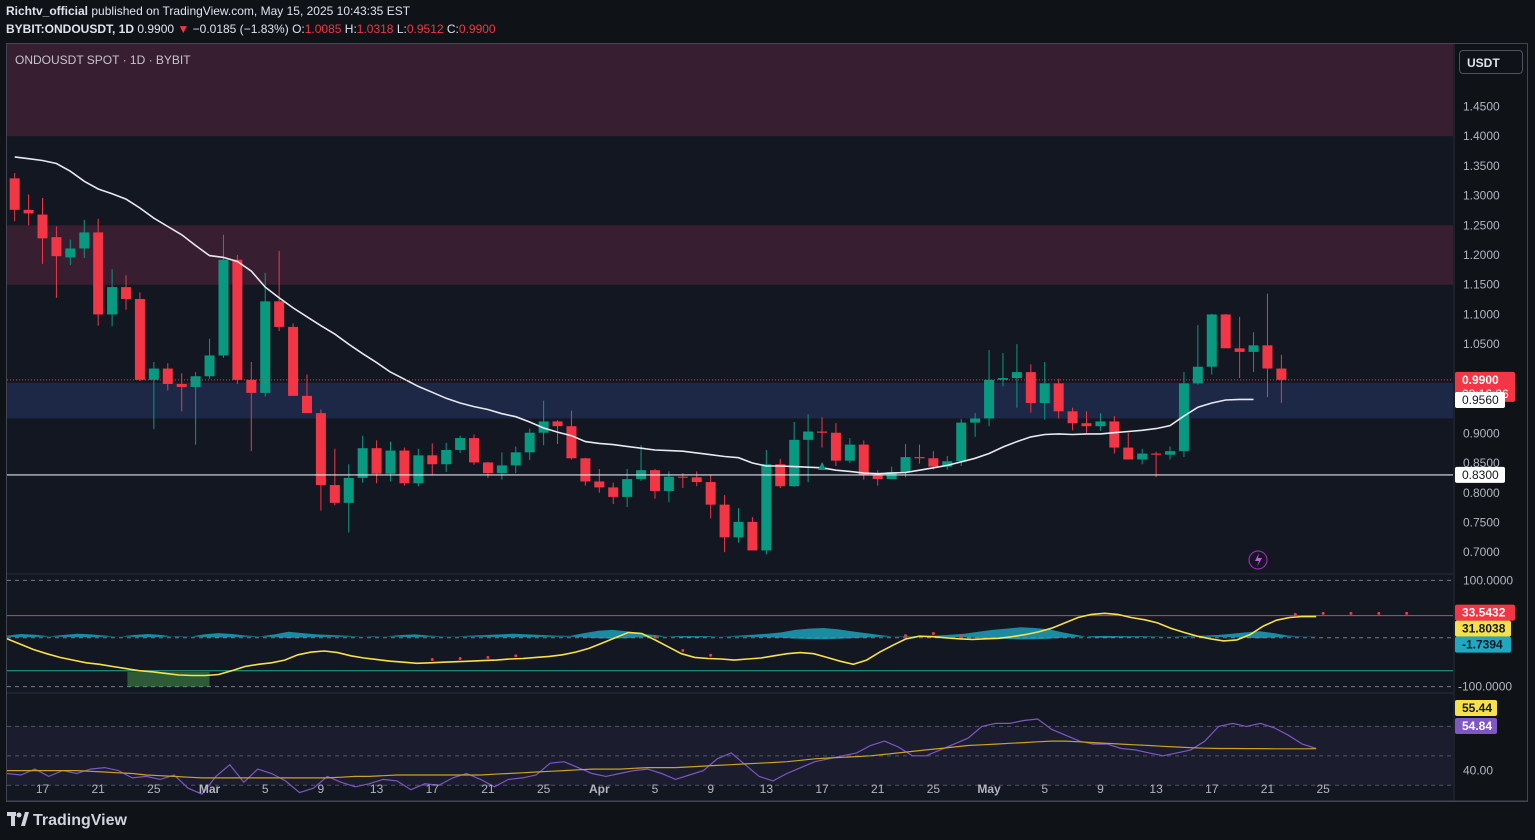  Describe the element at coordinates (18, 819) in the screenshot. I see `tradingview-logo-icon` at that location.